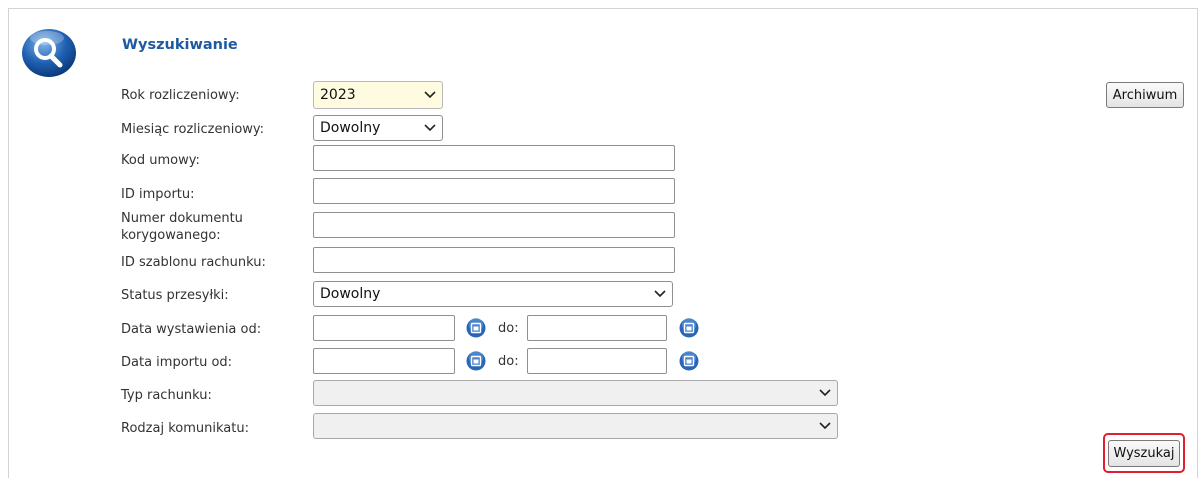 The image size is (1201, 478). What do you see at coordinates (338, 95) in the screenshot?
I see `rok-value: 2023` at bounding box center [338, 95].